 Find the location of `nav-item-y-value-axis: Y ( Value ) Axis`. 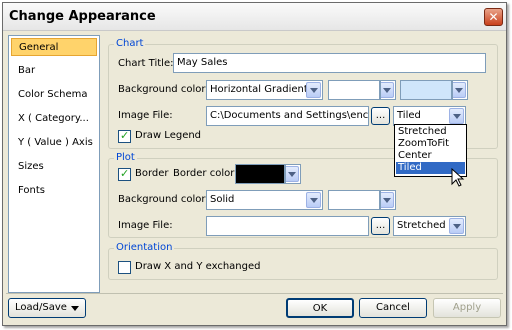

nav-item-y-value-axis: Y ( Value ) Axis is located at coordinates (54, 143).